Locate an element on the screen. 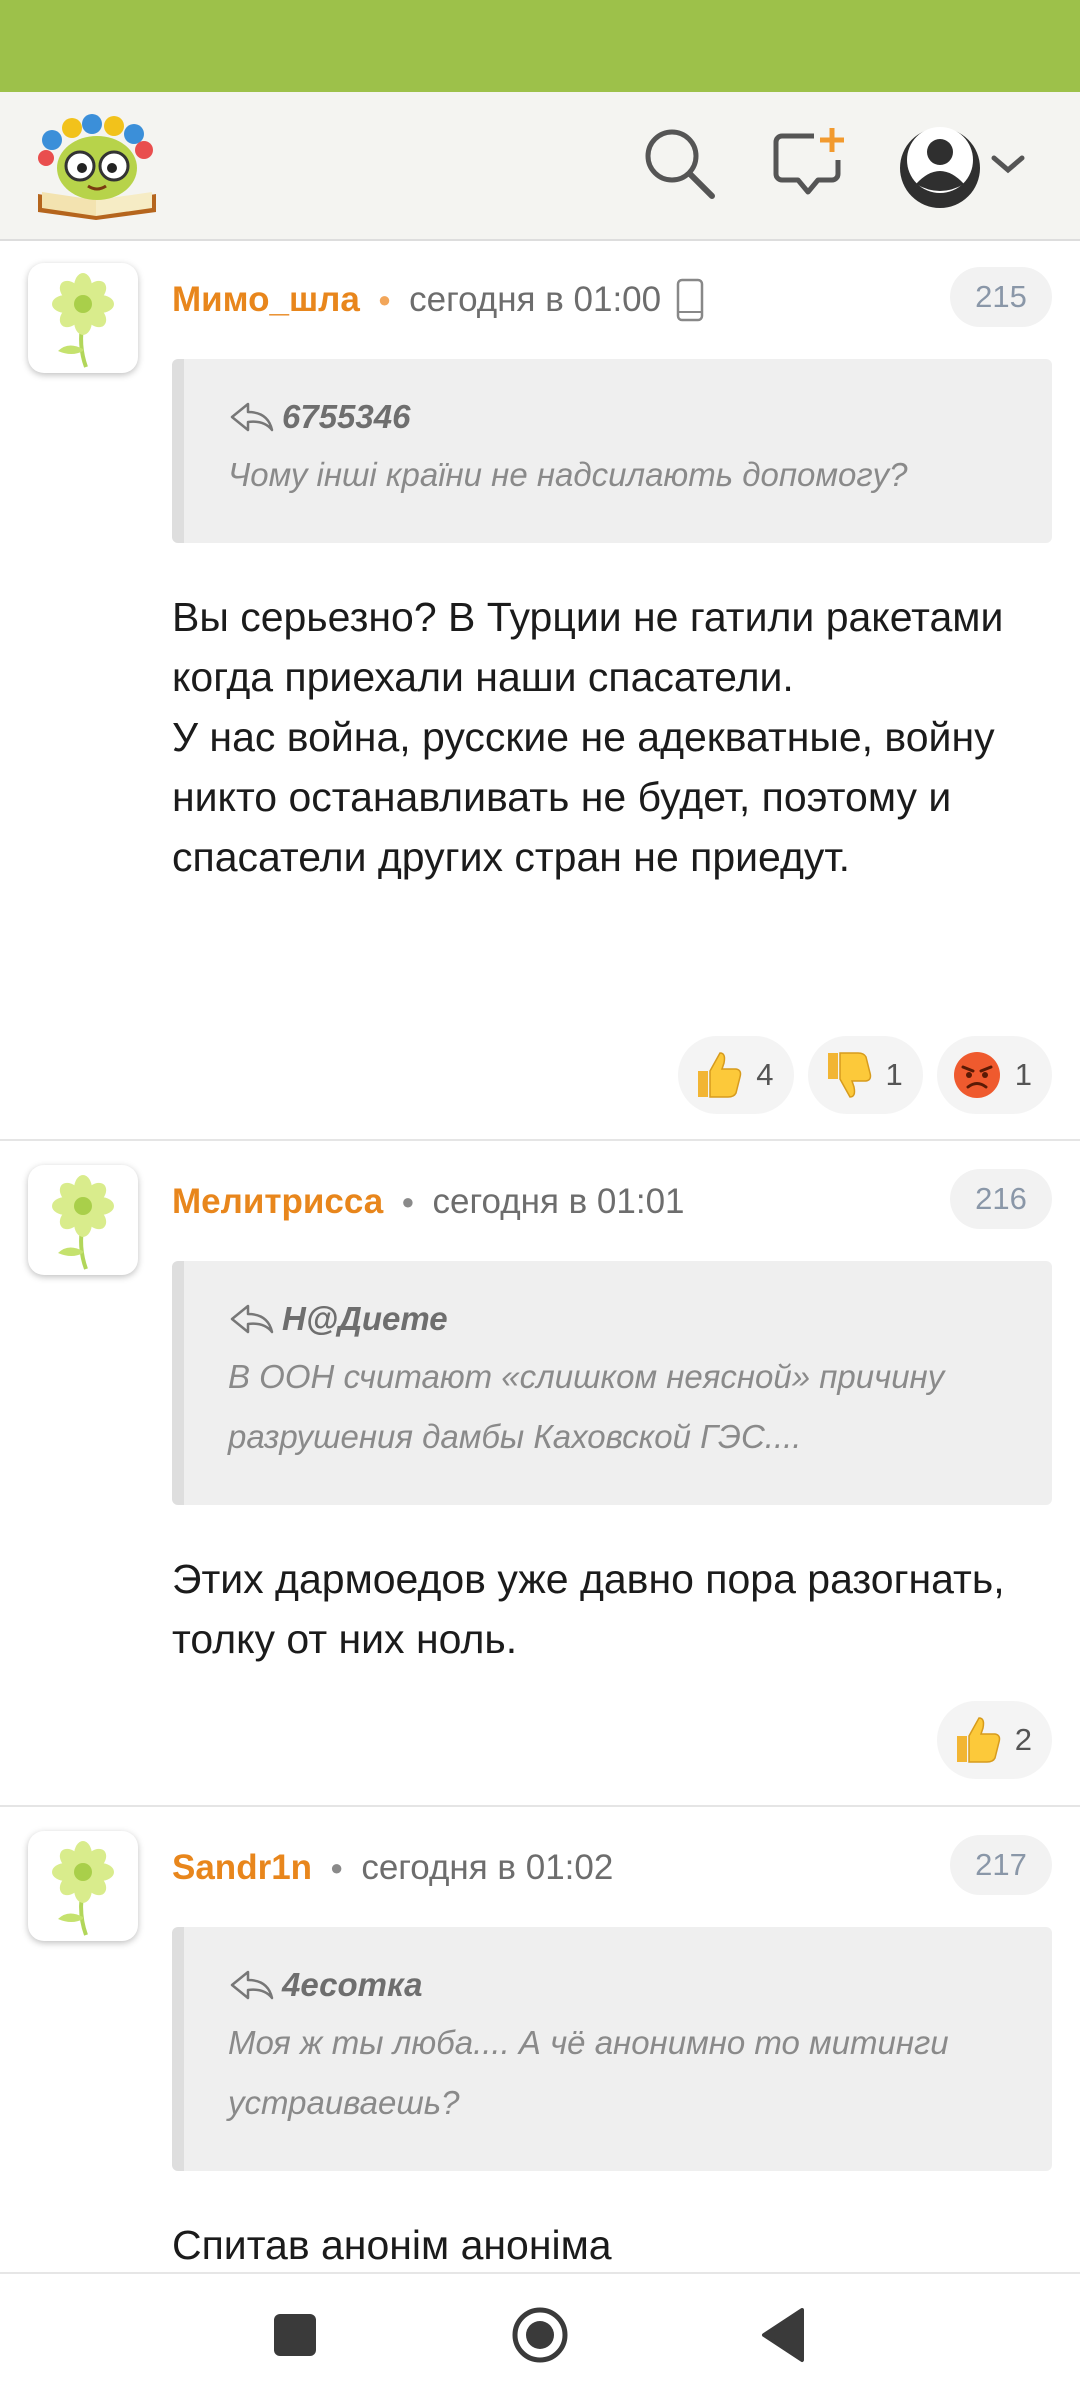  quote-text: Чому інші країни не надсилають допомогу? is located at coordinates (568, 474).